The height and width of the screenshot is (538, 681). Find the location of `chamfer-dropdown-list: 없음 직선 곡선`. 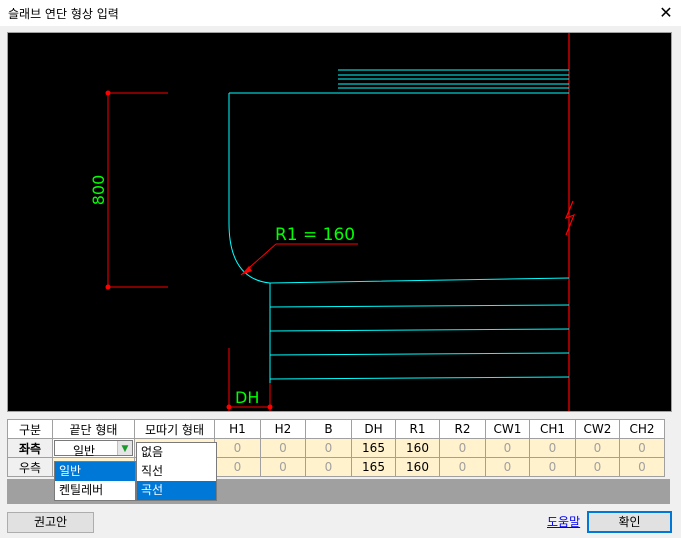

chamfer-dropdown-list: 없음 직선 곡선 is located at coordinates (176, 471).